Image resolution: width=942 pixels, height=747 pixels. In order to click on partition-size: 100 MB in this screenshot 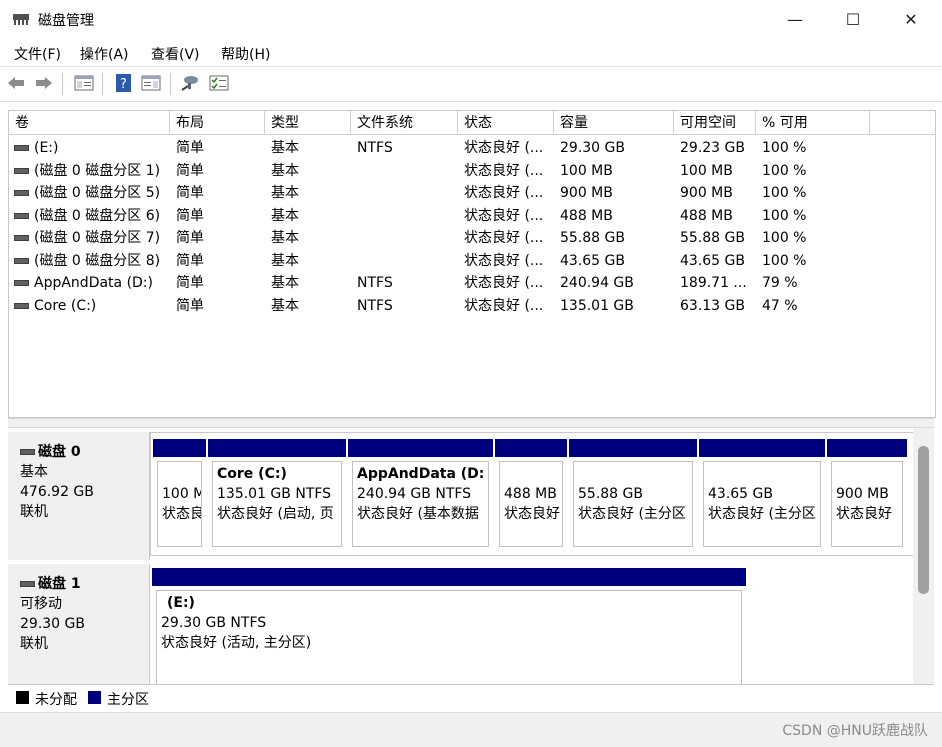, I will do `click(181, 494)`.